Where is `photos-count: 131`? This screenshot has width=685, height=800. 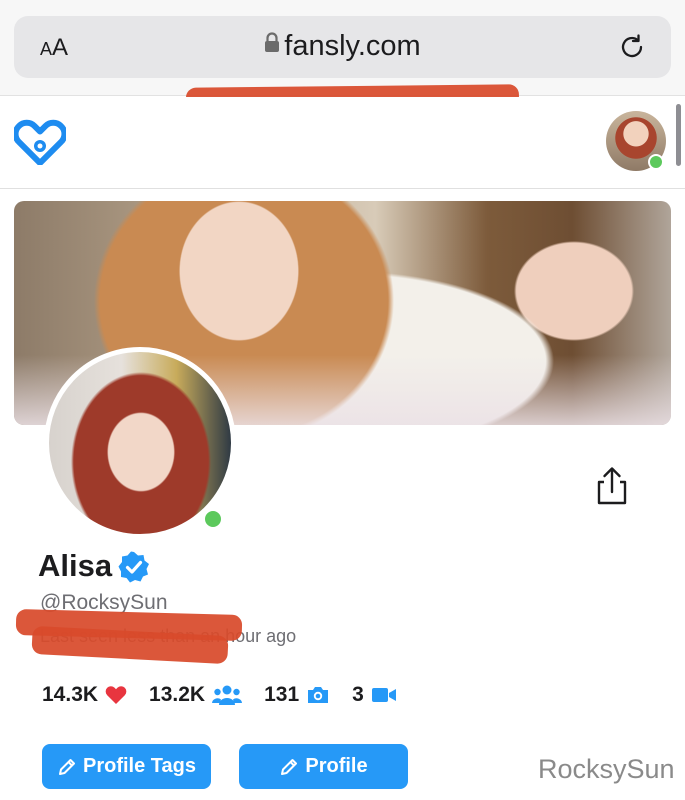
photos-count: 131 is located at coordinates (282, 694).